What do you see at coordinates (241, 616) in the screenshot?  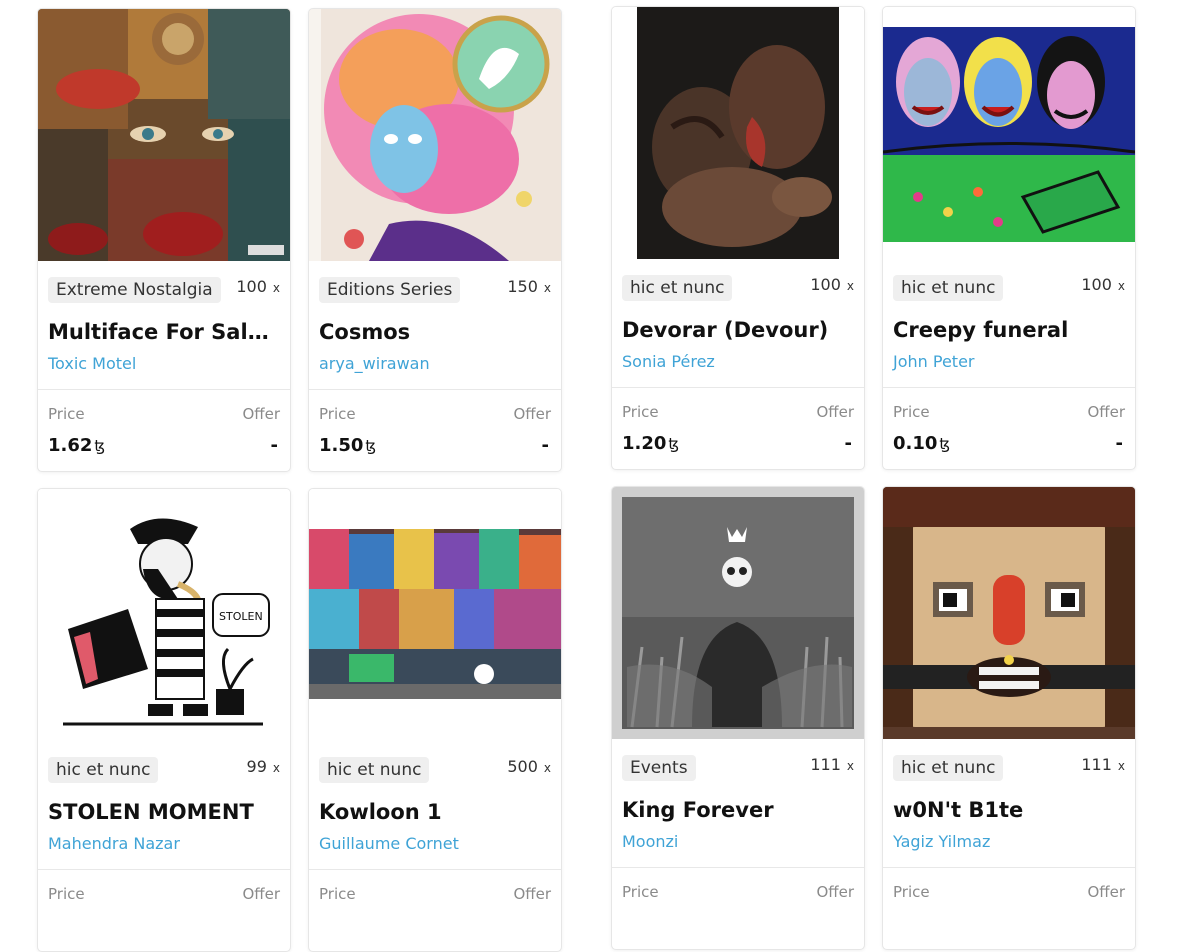 I see `artwork-speech-text: STOLEN` at bounding box center [241, 616].